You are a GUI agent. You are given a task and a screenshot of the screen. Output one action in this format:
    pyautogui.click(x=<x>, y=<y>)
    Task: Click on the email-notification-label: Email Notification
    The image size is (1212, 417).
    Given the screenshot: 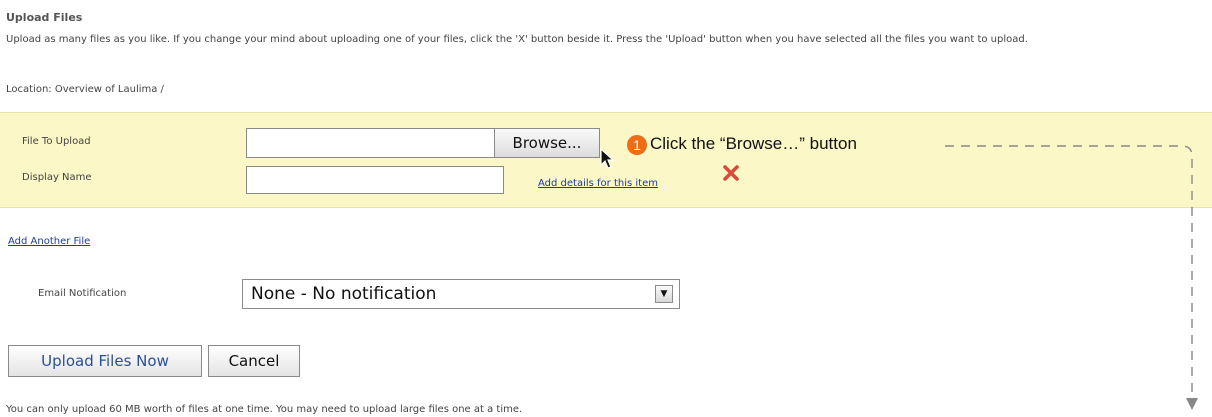 What is the action you would take?
    pyautogui.click(x=82, y=293)
    